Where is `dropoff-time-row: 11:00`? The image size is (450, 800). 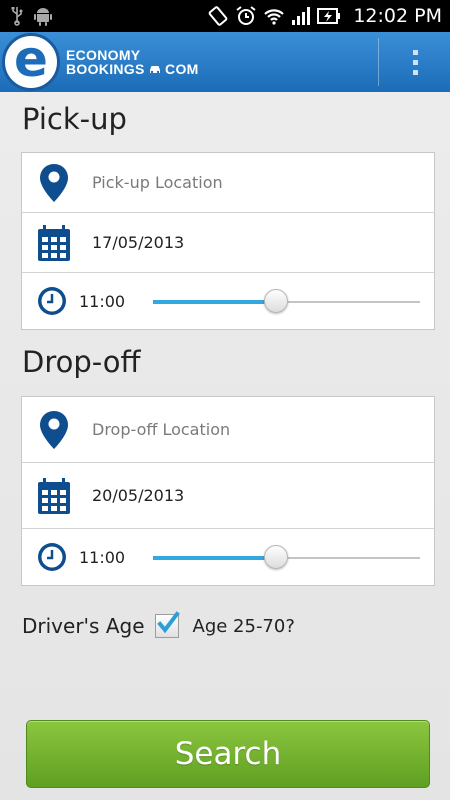 dropoff-time-row: 11:00 is located at coordinates (228, 557).